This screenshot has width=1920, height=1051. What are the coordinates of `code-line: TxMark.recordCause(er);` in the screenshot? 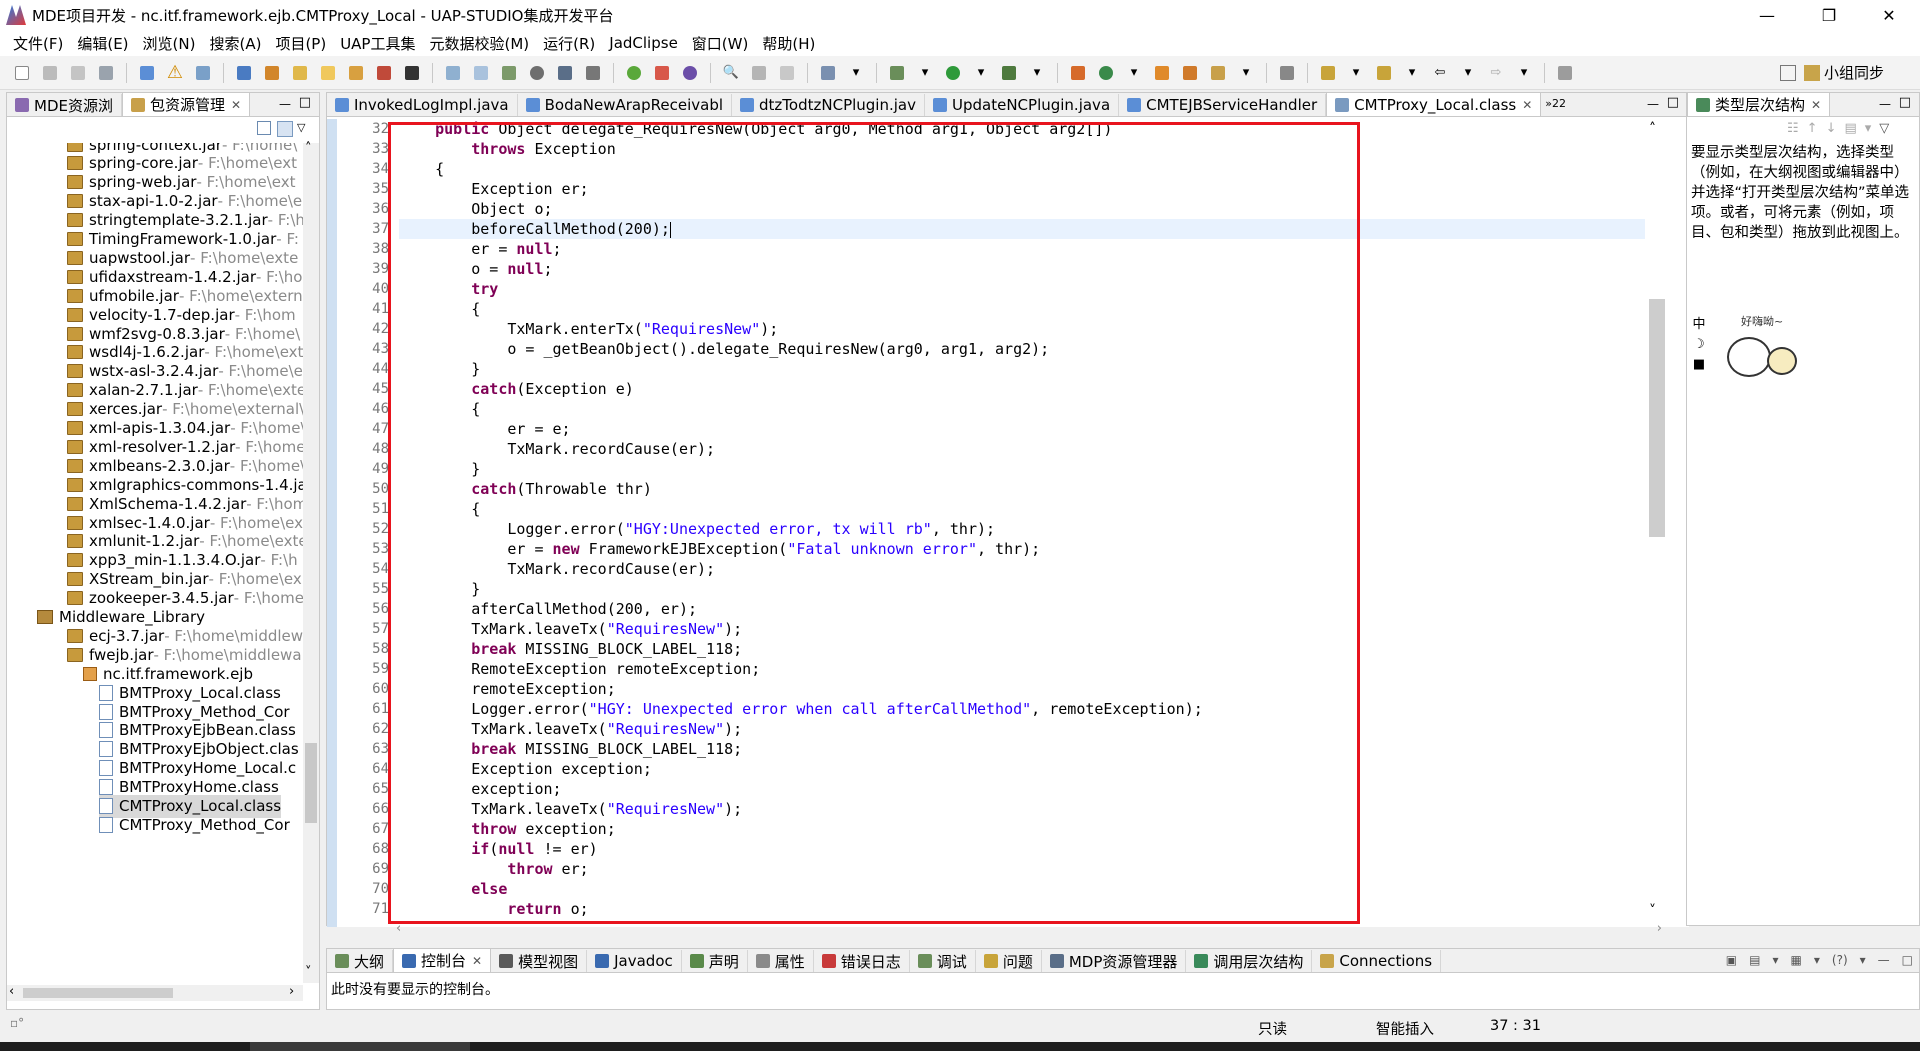 It's located at (557, 569).